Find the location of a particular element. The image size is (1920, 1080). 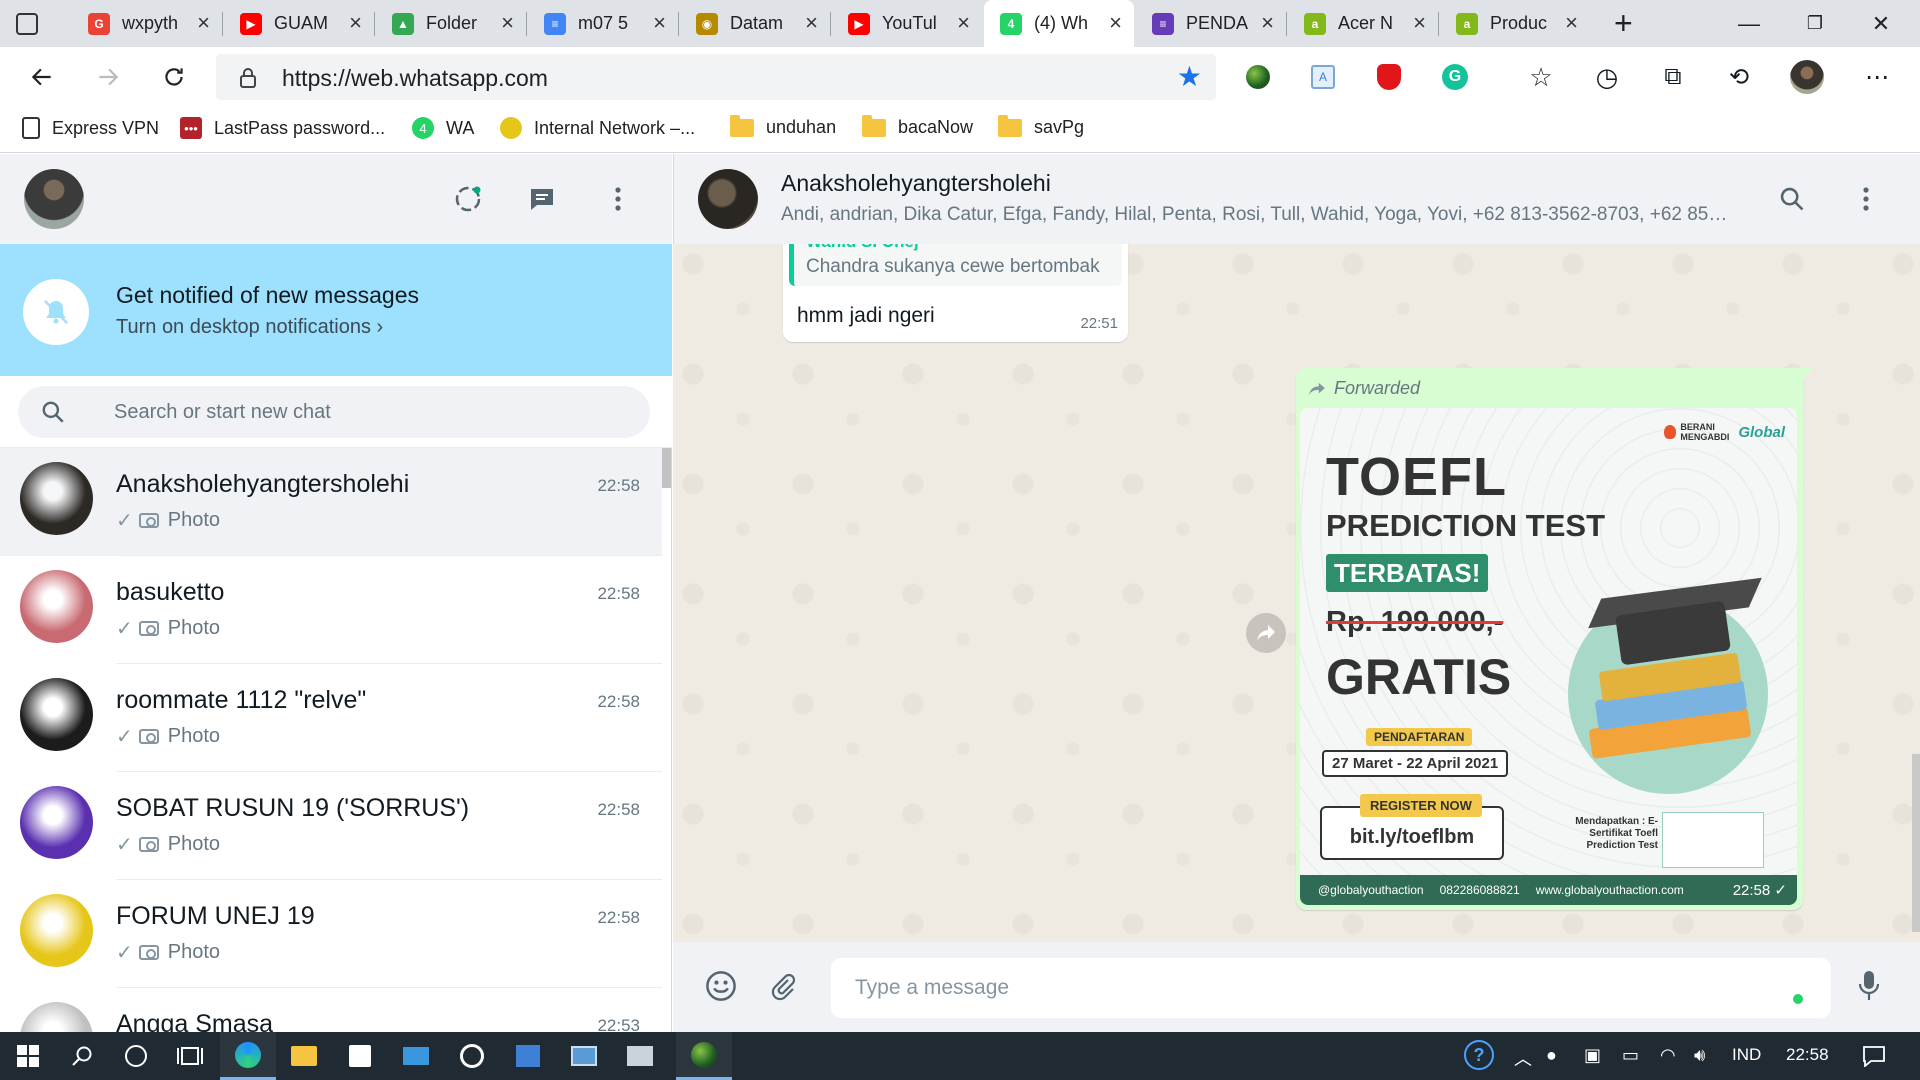

grammarly-icon: G is located at coordinates (1455, 77).